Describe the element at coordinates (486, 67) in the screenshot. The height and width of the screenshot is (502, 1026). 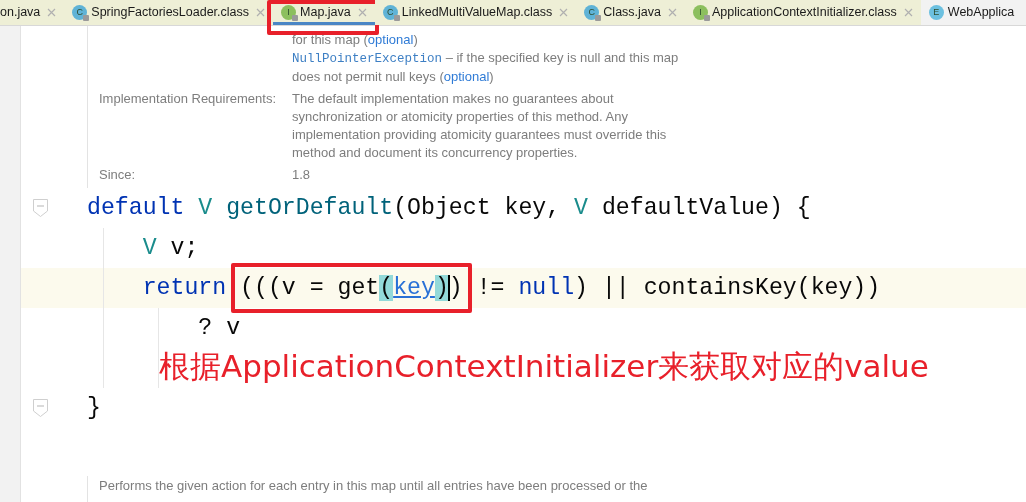
I see `doc-text: NullPointerException – if the specified key is null and this map does not permit null keys (optional)` at that location.